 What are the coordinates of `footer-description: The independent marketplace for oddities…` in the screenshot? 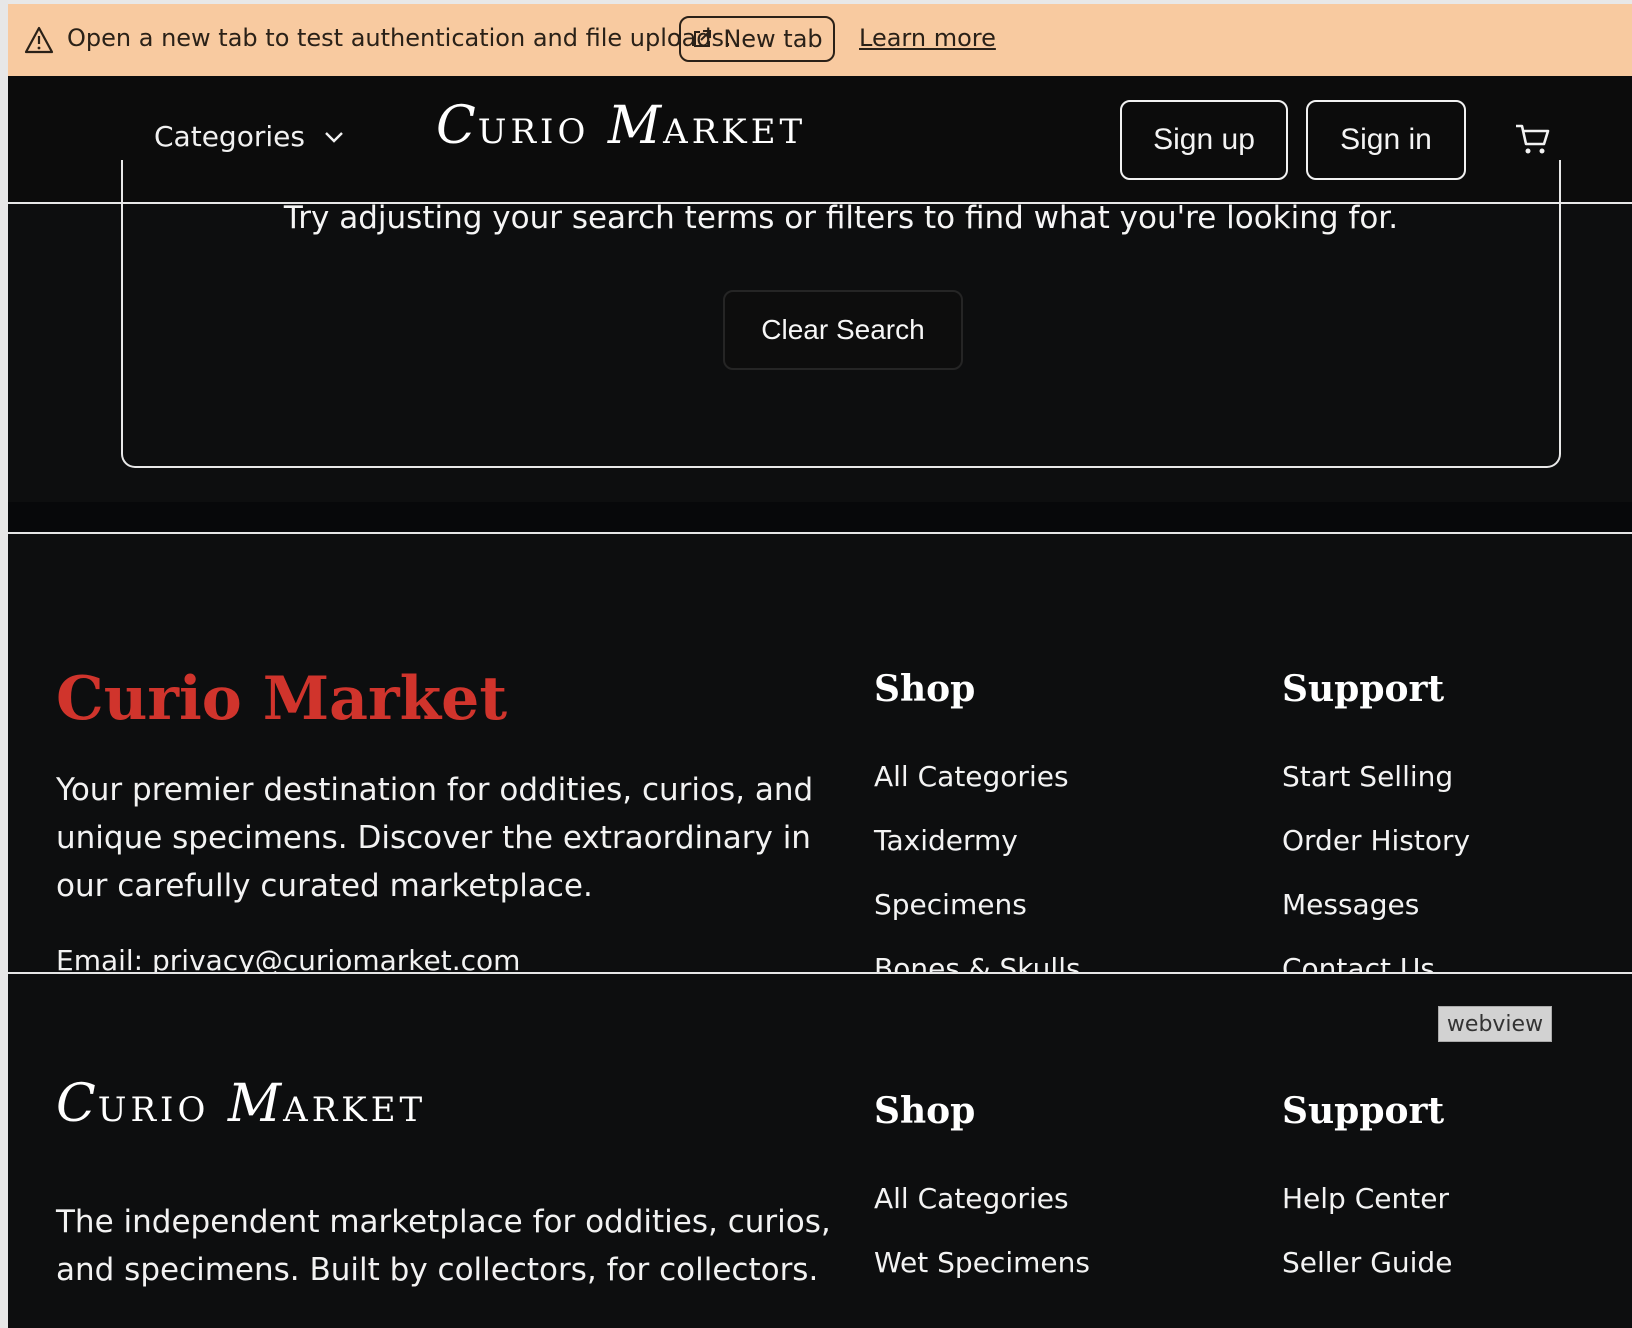 It's located at (443, 1246).